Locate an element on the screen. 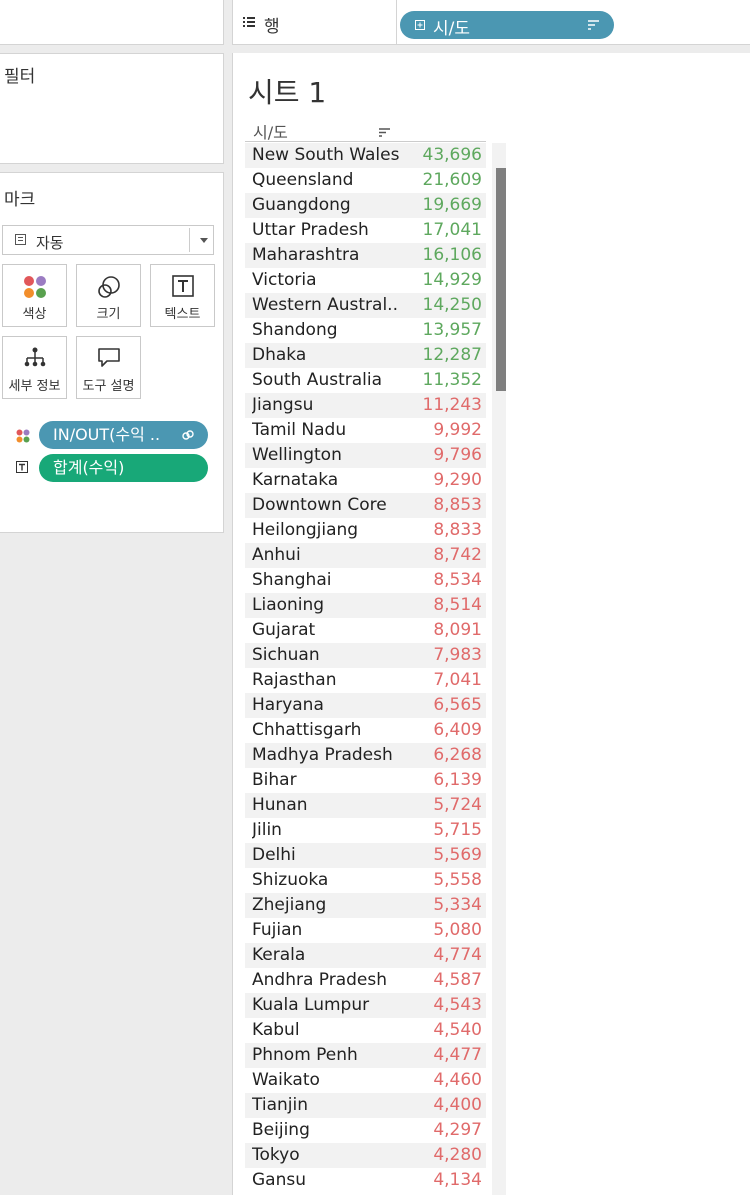 This screenshot has width=750, height=1195. color-button-label: 색상 is located at coordinates (34, 314).